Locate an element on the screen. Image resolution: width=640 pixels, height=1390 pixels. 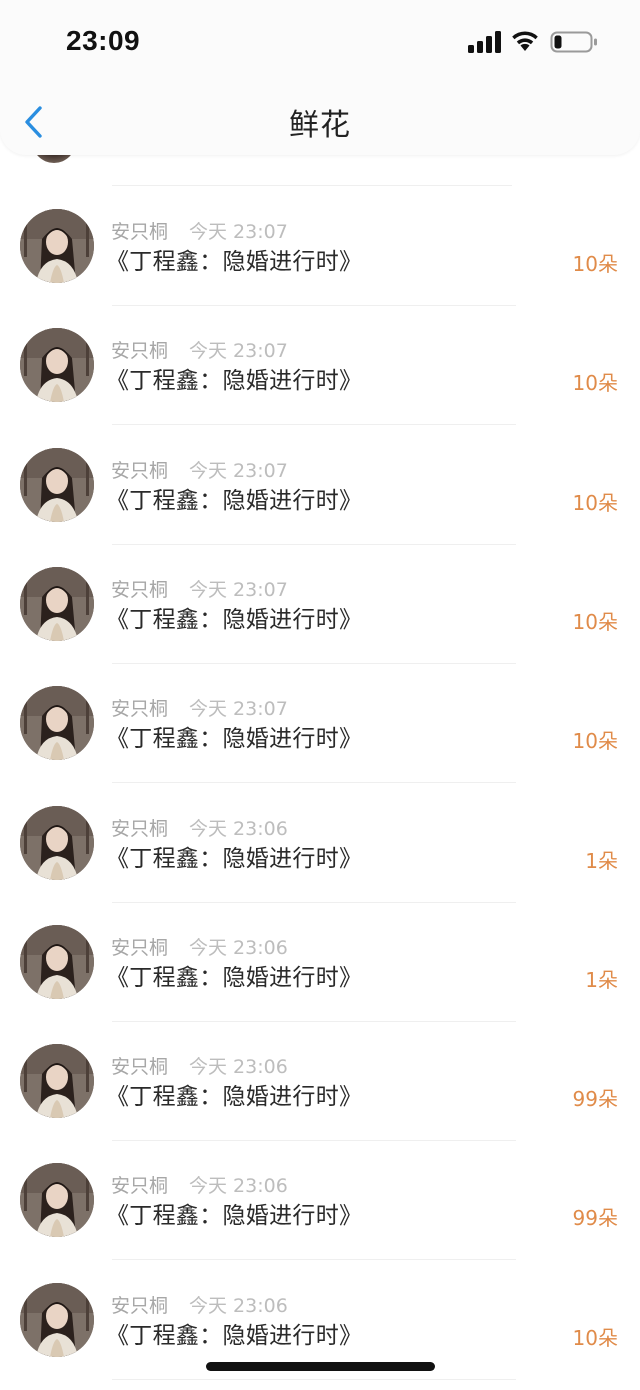
header: 23:09 鲜花 is located at coordinates (320, 77).